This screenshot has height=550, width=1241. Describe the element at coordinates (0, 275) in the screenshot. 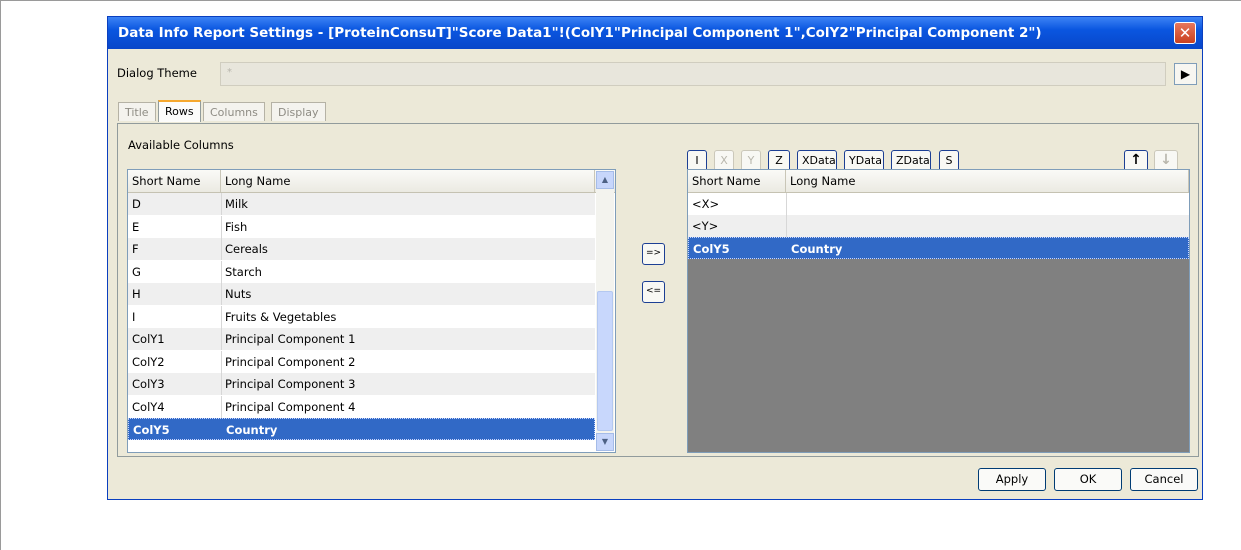

I see `frame-left-border` at that location.